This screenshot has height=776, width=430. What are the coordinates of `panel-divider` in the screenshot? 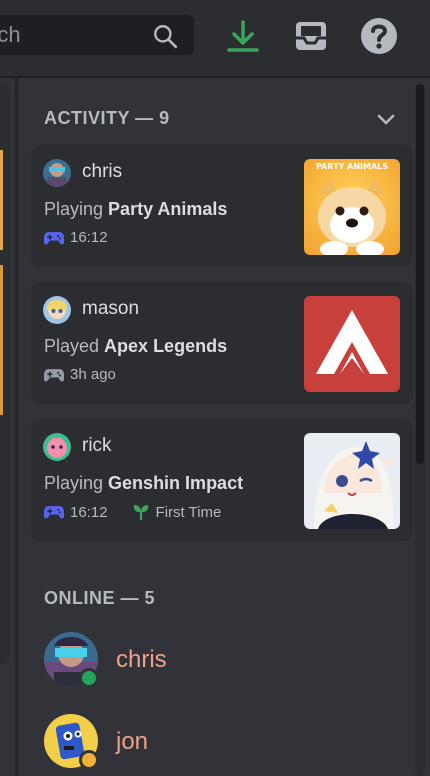 It's located at (16, 427).